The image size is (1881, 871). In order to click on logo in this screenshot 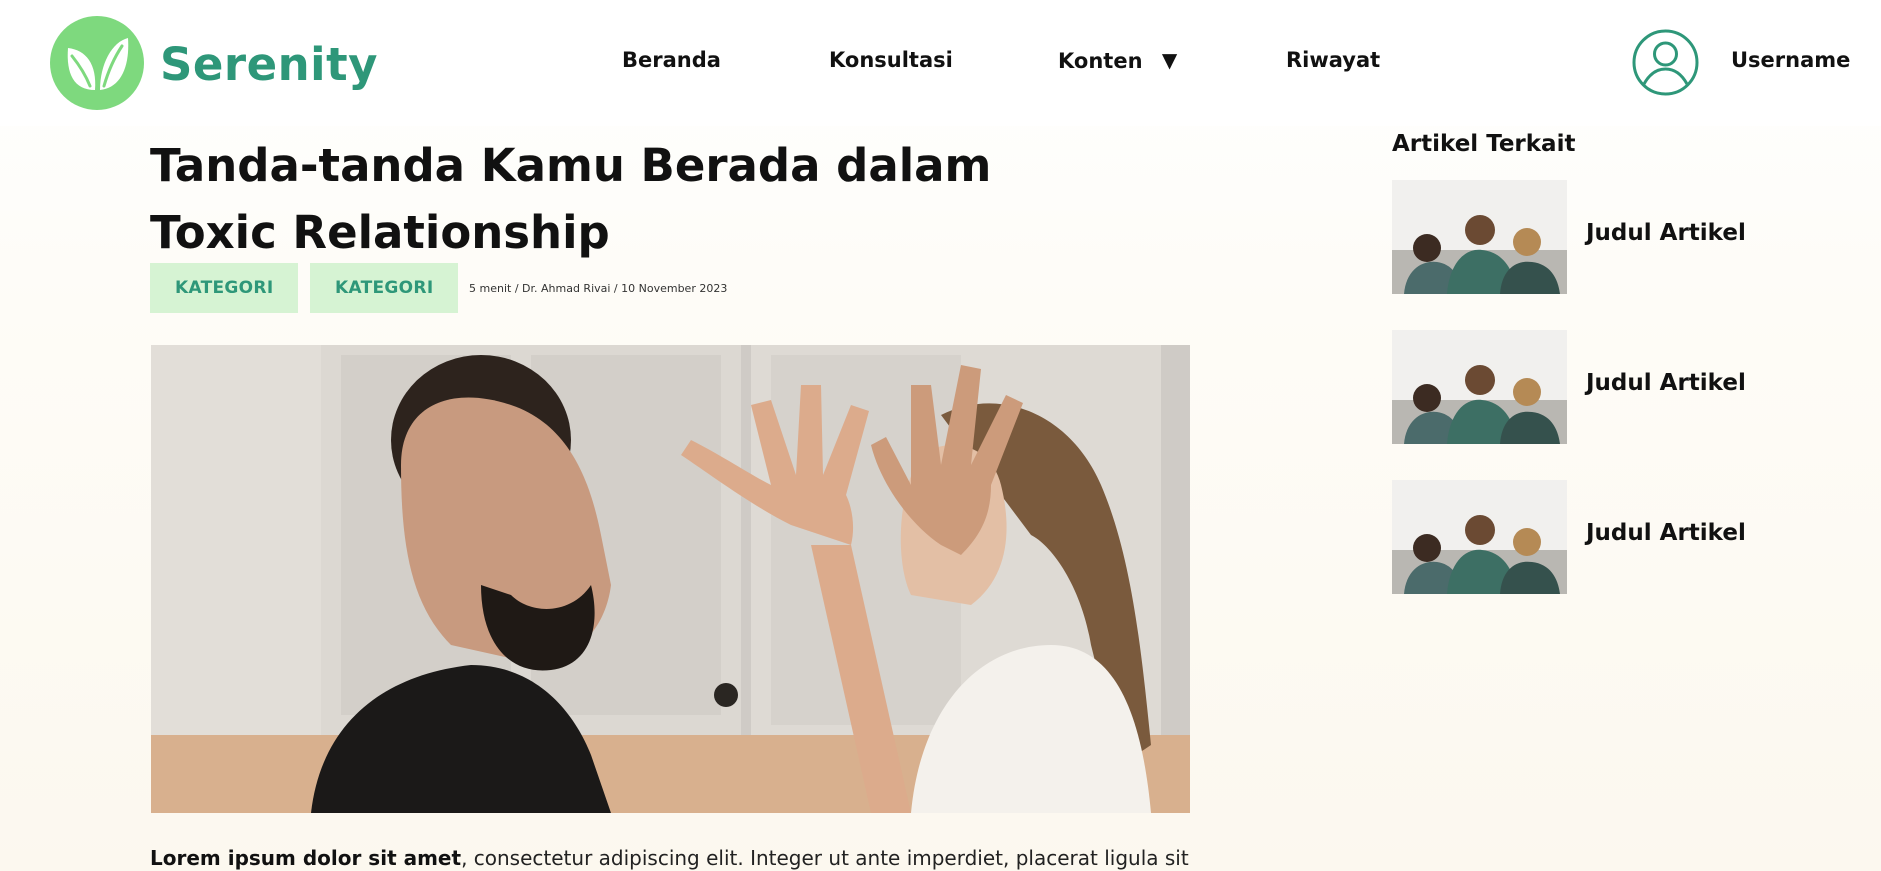, I will do `click(97, 63)`.